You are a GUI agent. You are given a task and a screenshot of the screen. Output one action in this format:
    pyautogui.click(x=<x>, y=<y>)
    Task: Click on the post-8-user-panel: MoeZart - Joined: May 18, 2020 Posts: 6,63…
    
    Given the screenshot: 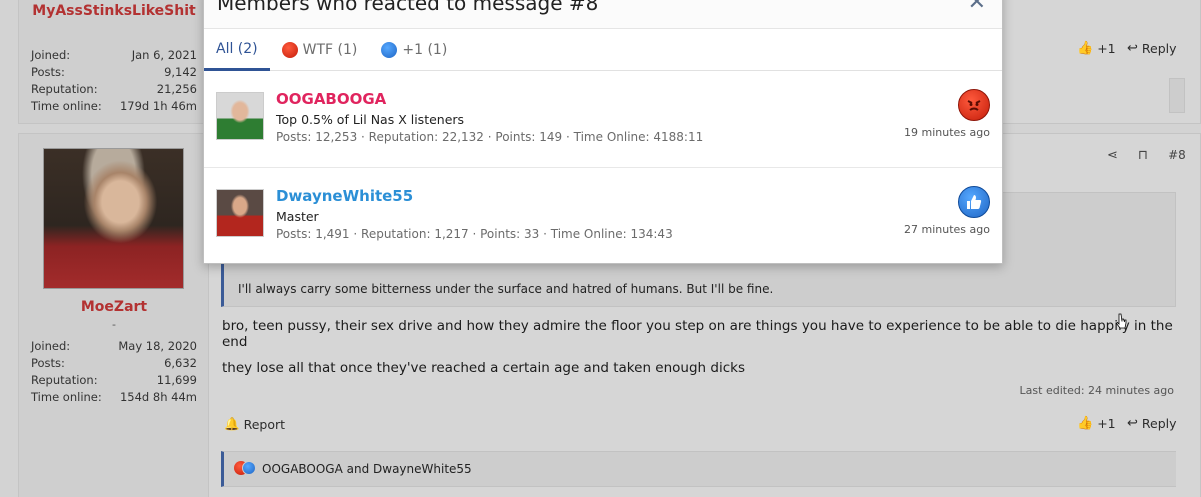 What is the action you would take?
    pyautogui.click(x=114, y=315)
    